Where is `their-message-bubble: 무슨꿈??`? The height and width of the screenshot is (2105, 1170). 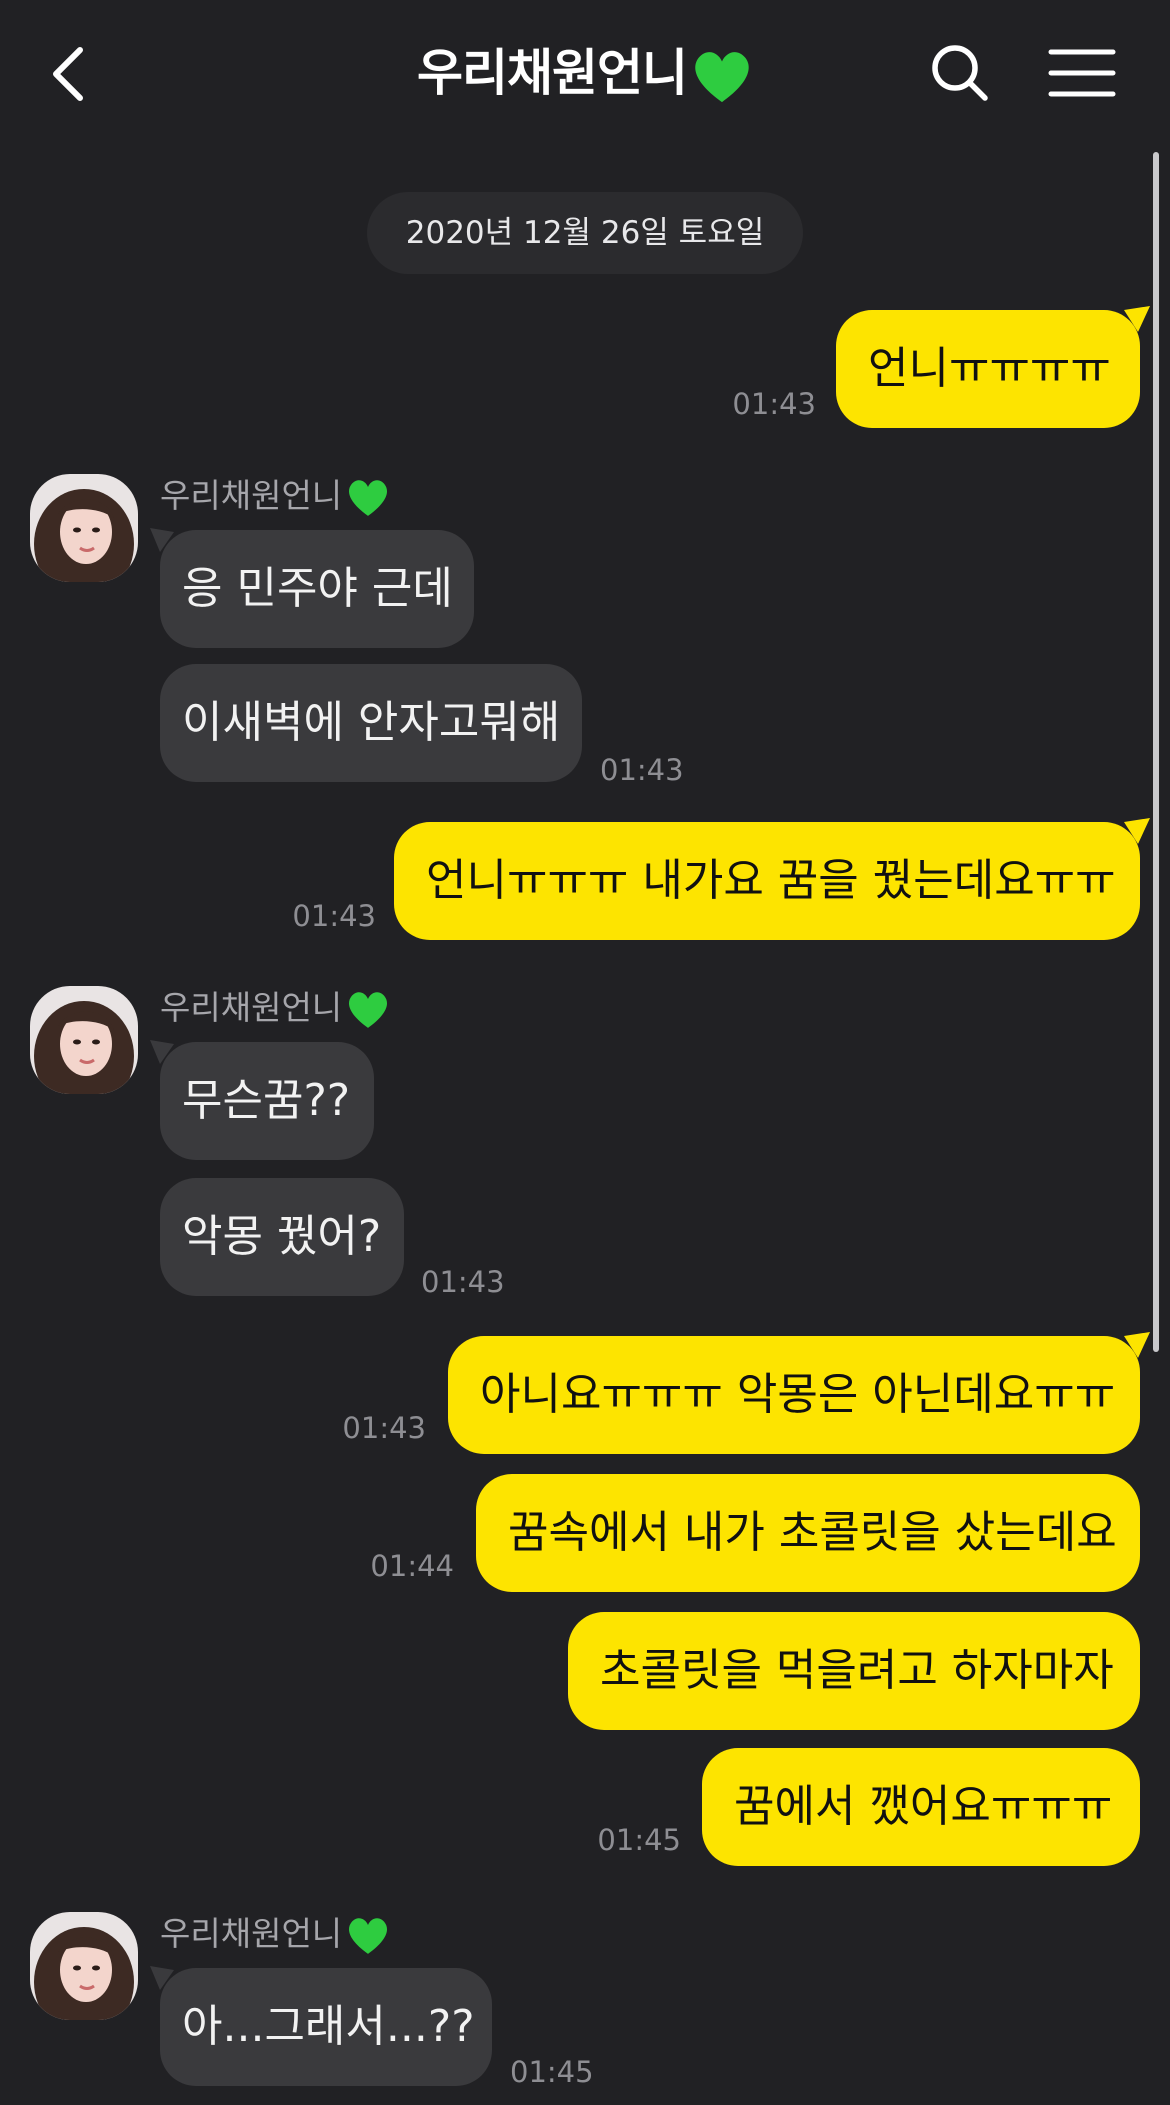
their-message-bubble: 무슨꿈?? is located at coordinates (267, 1101).